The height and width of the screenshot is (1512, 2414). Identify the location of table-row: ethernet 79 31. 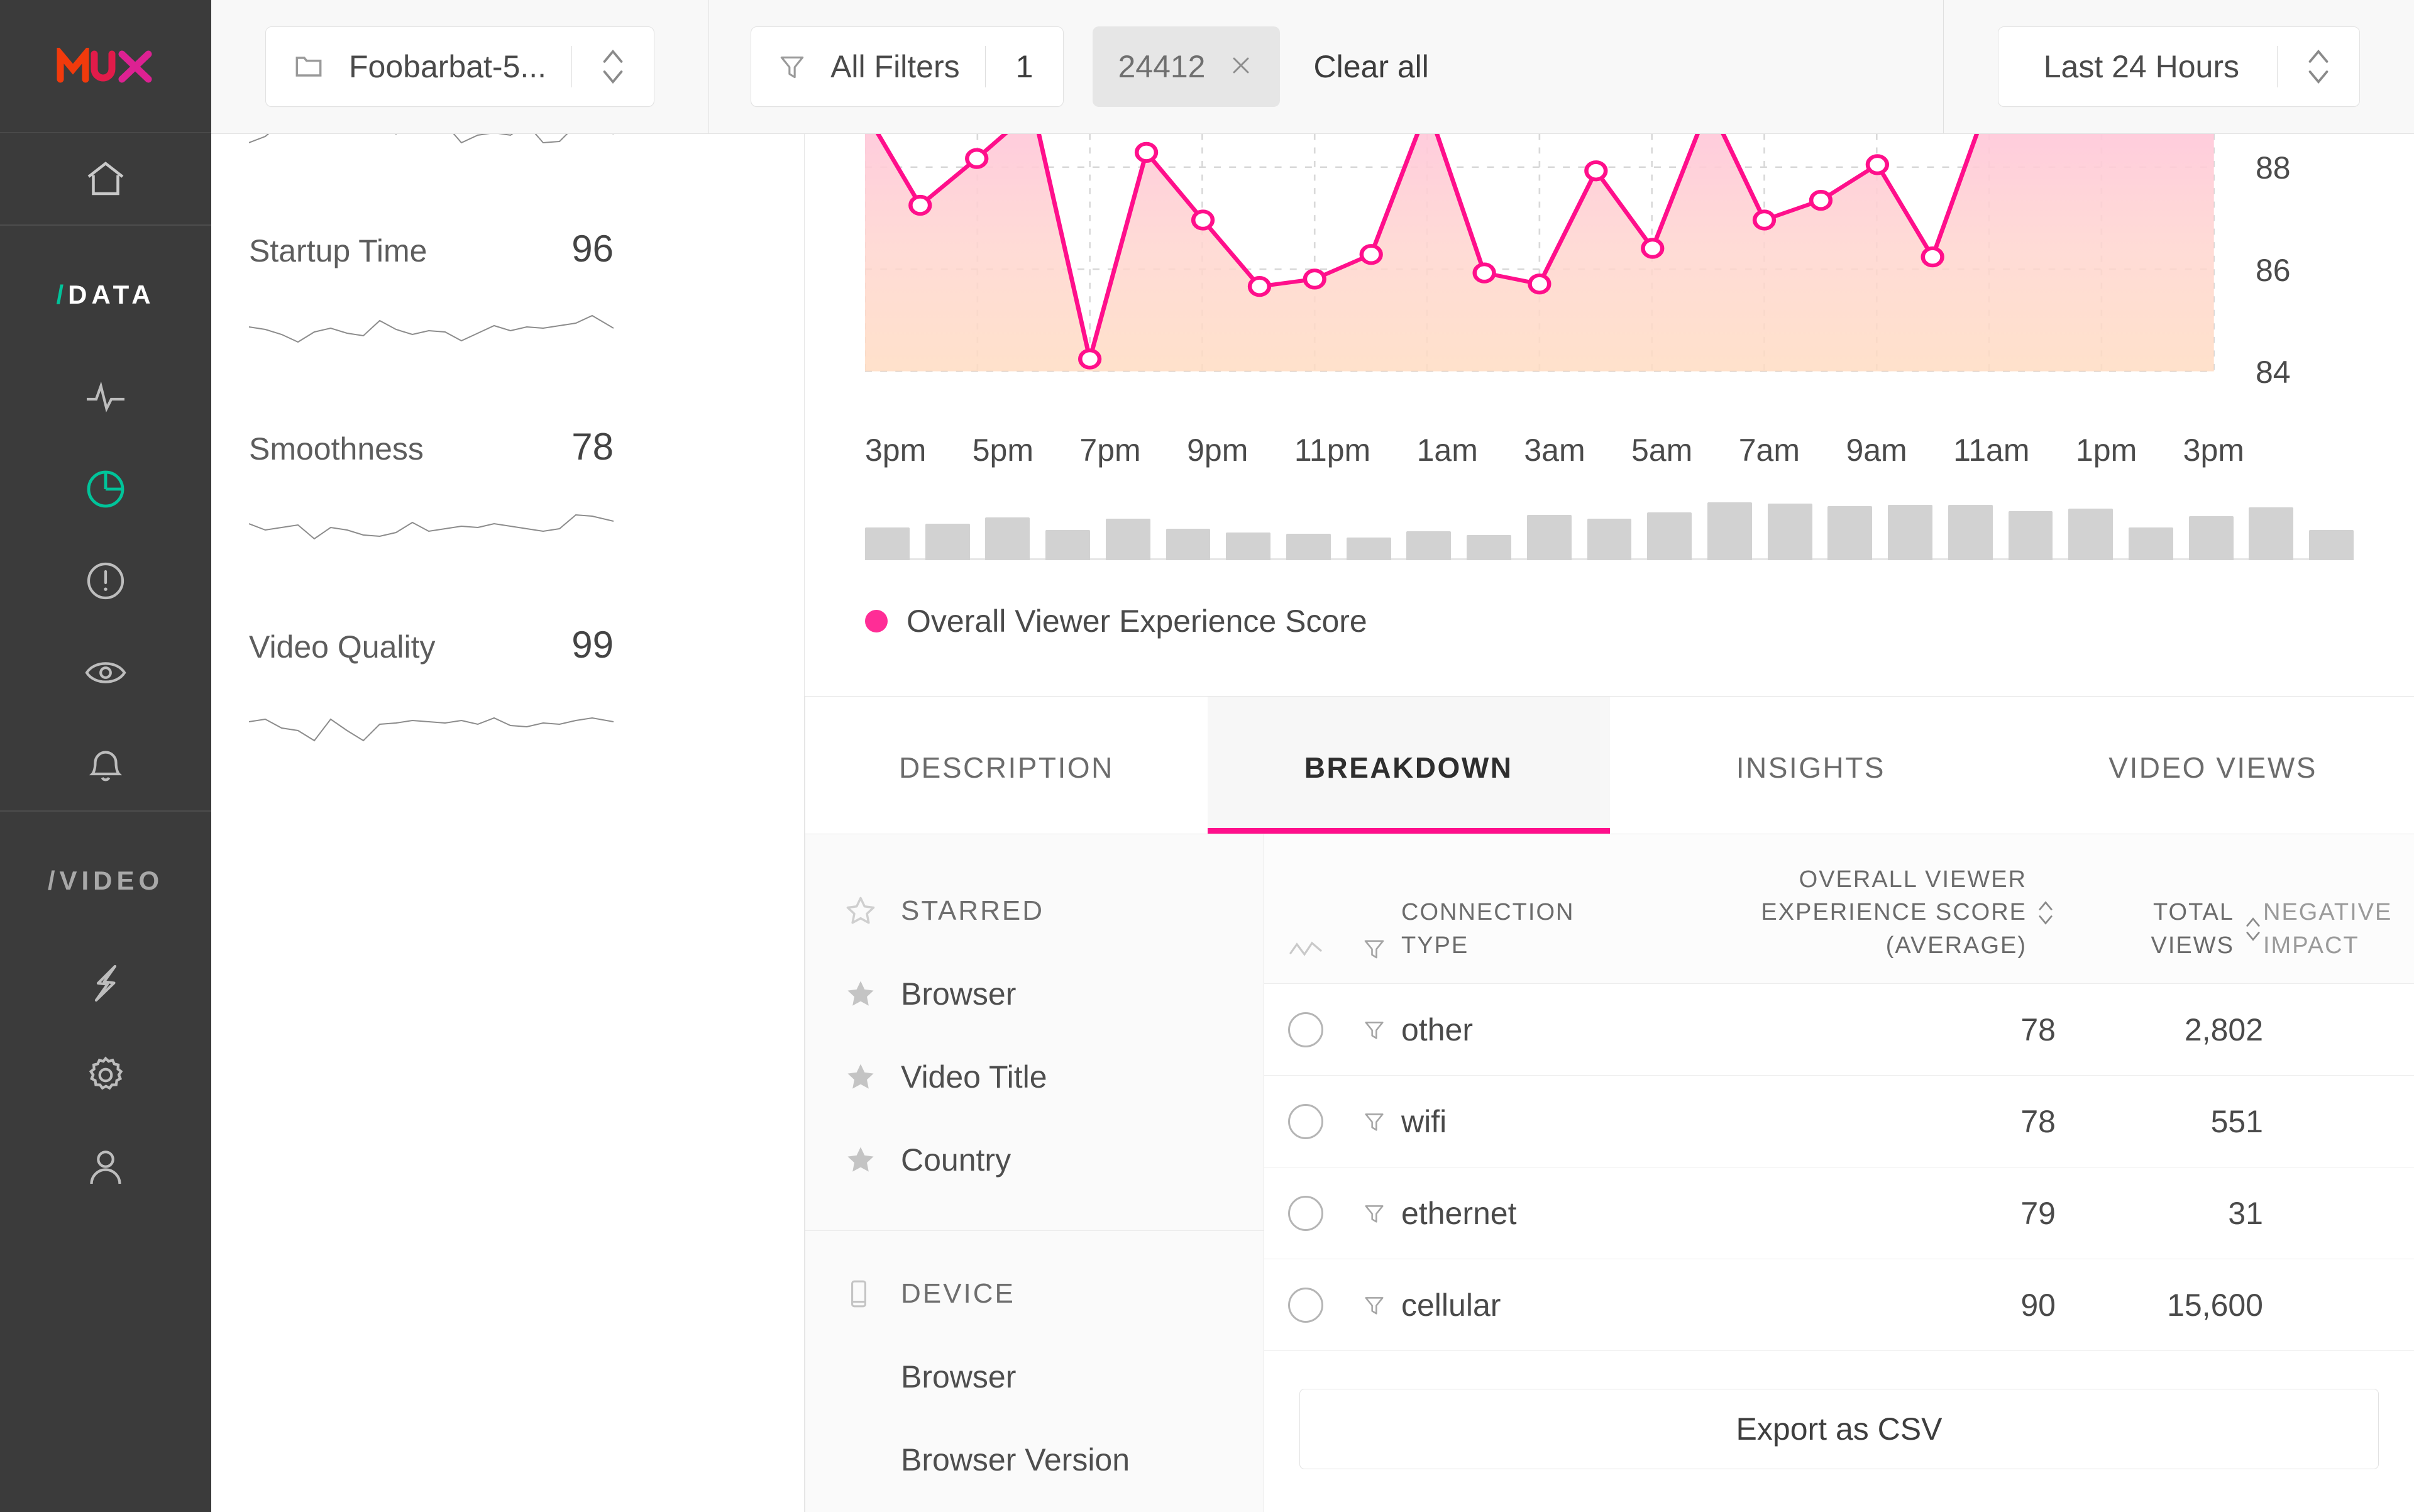
(1839, 1213).